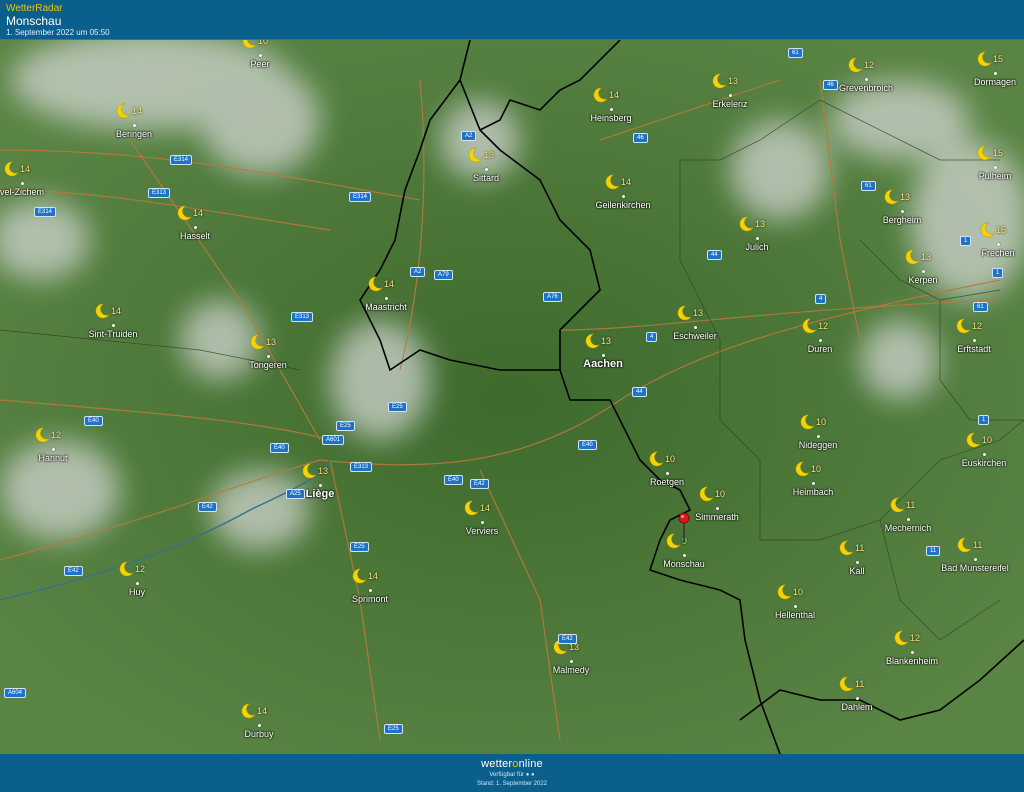 The image size is (1024, 792). I want to click on city-label: Erftstadt, so click(974, 349).